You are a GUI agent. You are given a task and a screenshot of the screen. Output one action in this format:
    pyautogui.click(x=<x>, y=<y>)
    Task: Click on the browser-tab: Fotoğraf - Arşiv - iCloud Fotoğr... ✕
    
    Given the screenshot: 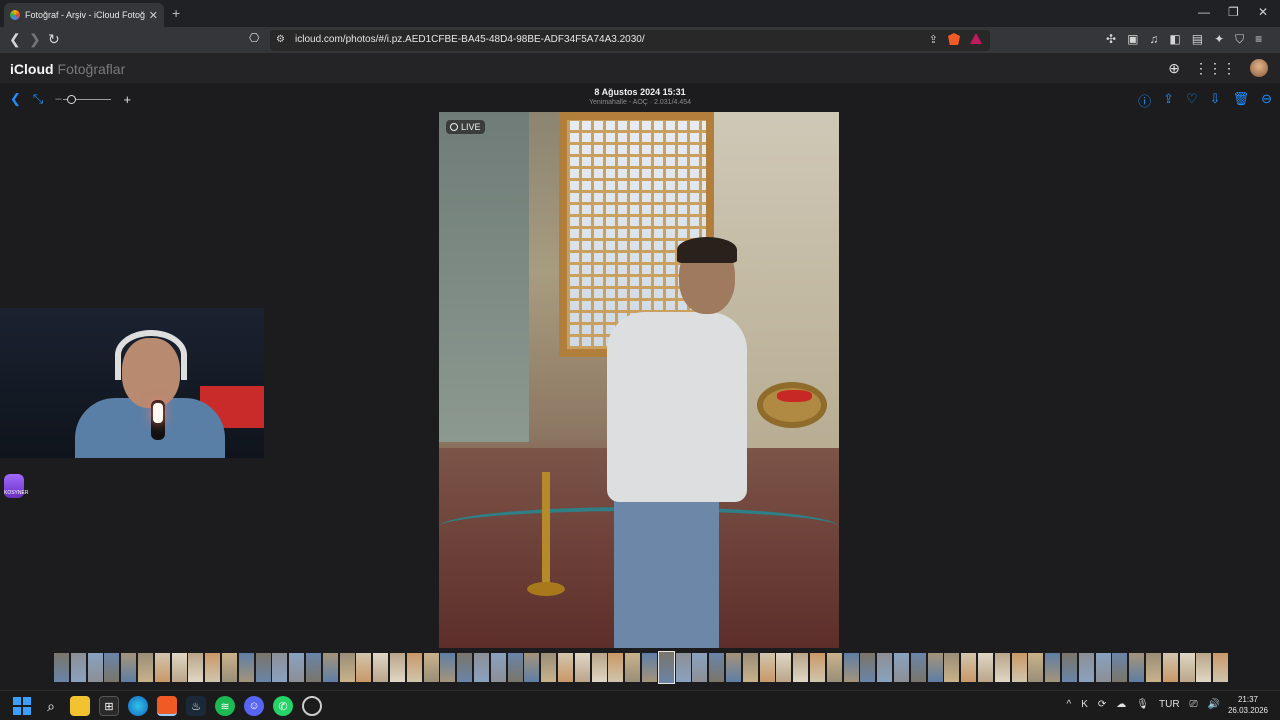 What is the action you would take?
    pyautogui.click(x=84, y=15)
    